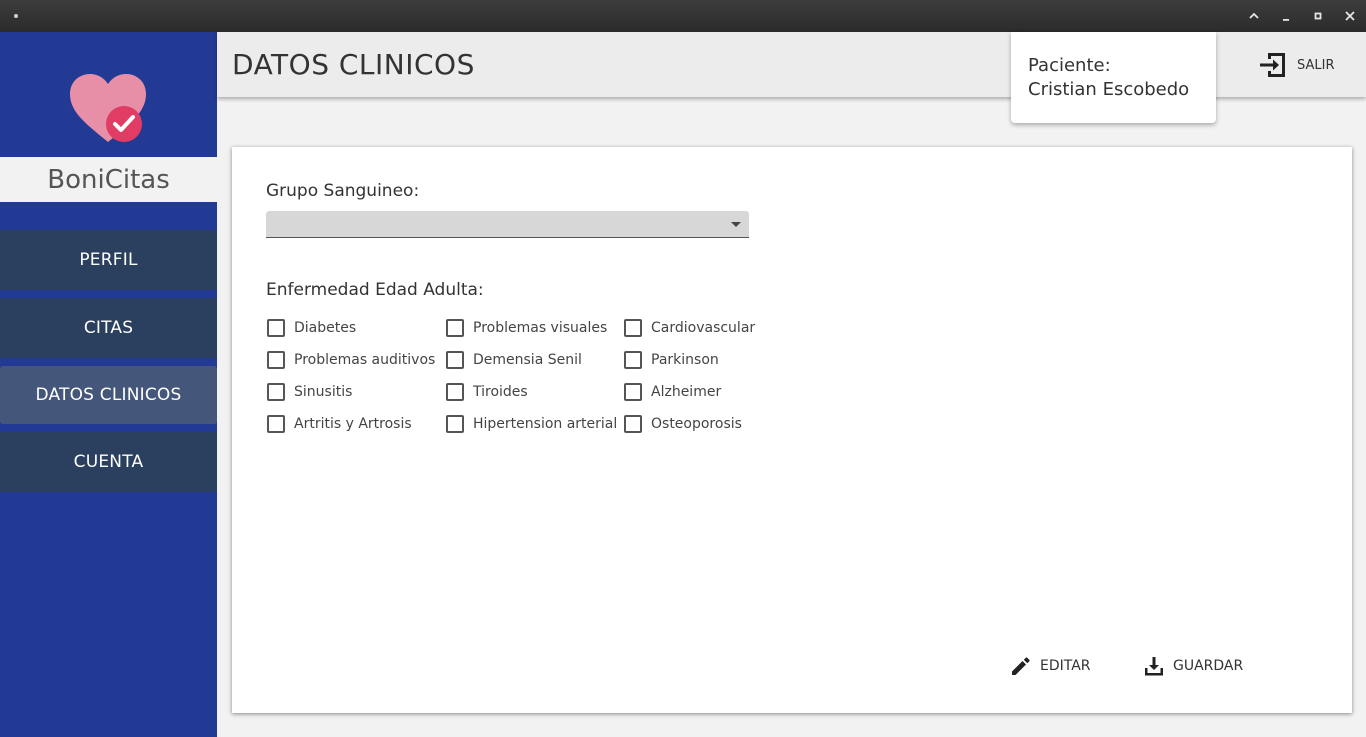 This screenshot has height=737, width=1366. Describe the element at coordinates (353, 424) in the screenshot. I see `checkbox-label: Artritis y Artrosis` at that location.